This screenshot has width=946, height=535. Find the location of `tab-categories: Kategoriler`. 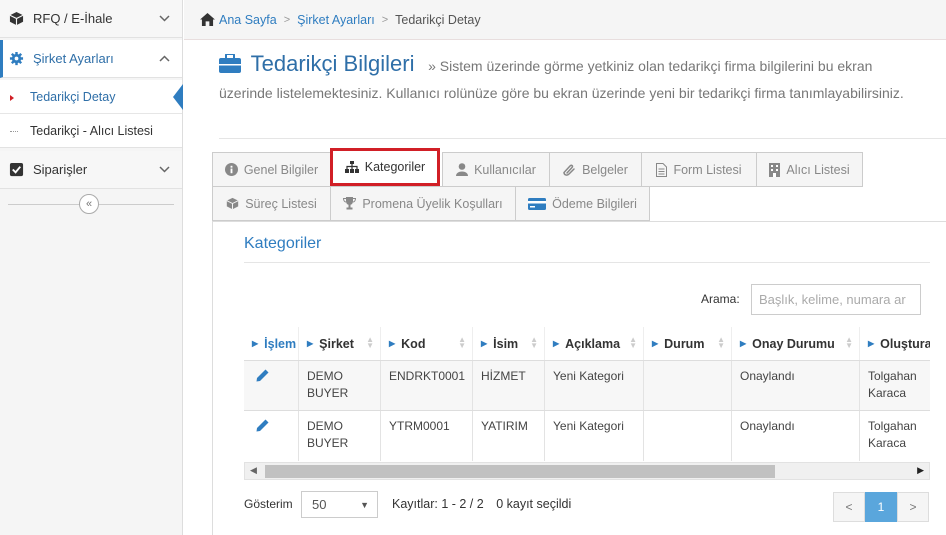

tab-categories: Kategoriler is located at coordinates (385, 167).